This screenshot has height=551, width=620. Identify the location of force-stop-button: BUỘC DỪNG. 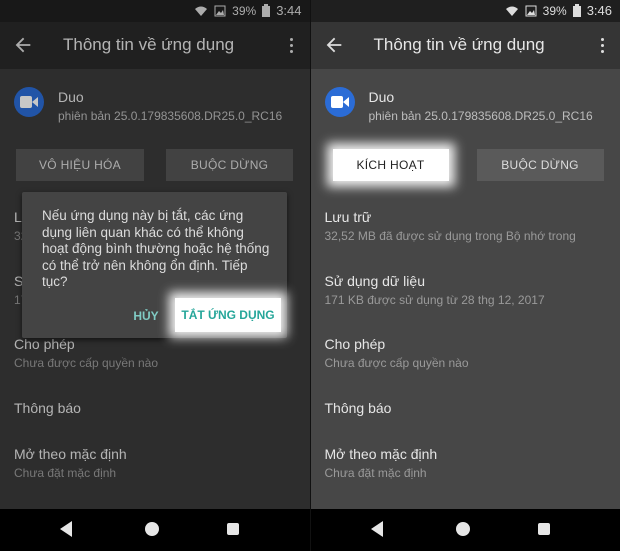
(540, 165).